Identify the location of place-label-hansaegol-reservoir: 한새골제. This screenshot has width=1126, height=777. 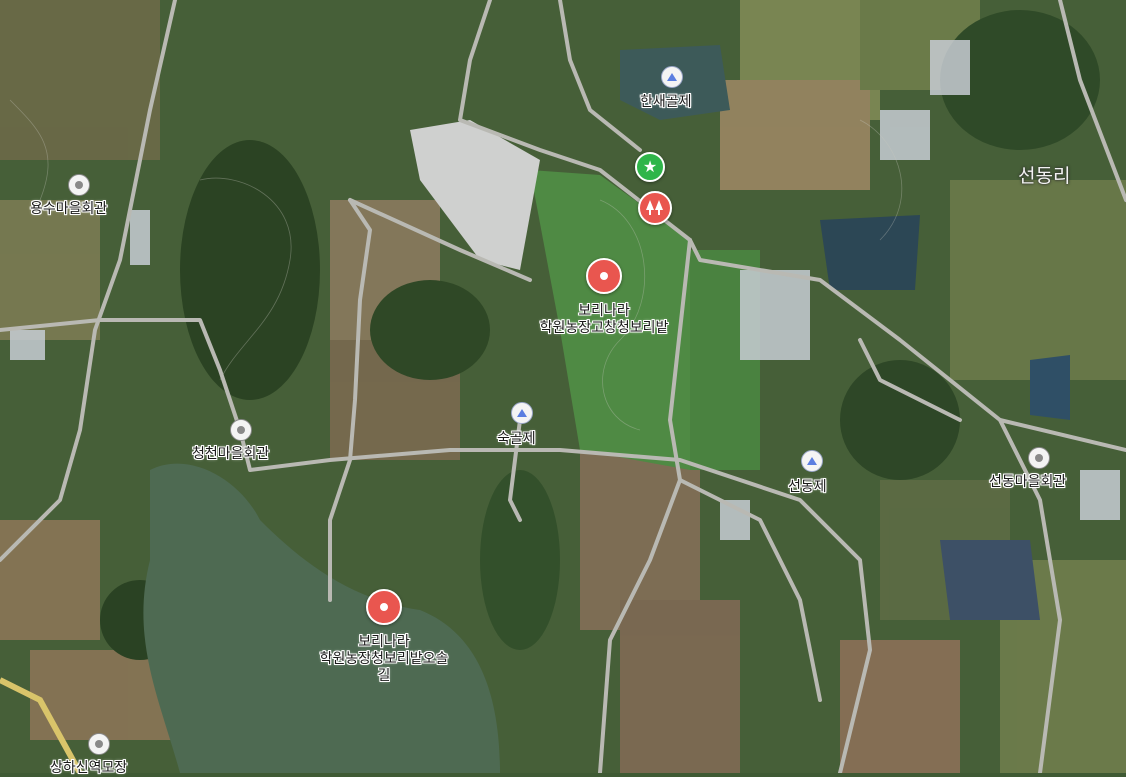
(666, 102).